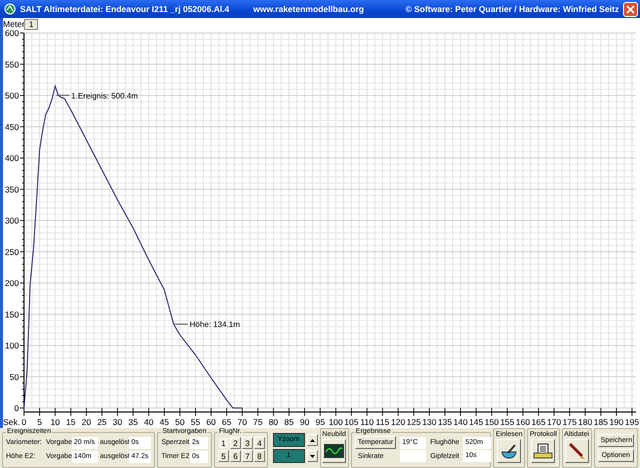  What do you see at coordinates (71, 422) in the screenshot?
I see `x-tick-label: 15` at bounding box center [71, 422].